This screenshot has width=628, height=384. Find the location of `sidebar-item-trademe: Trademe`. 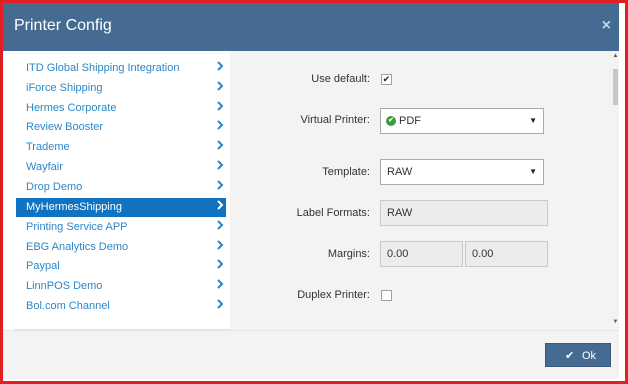

sidebar-item-trademe: Trademe is located at coordinates (121, 147).